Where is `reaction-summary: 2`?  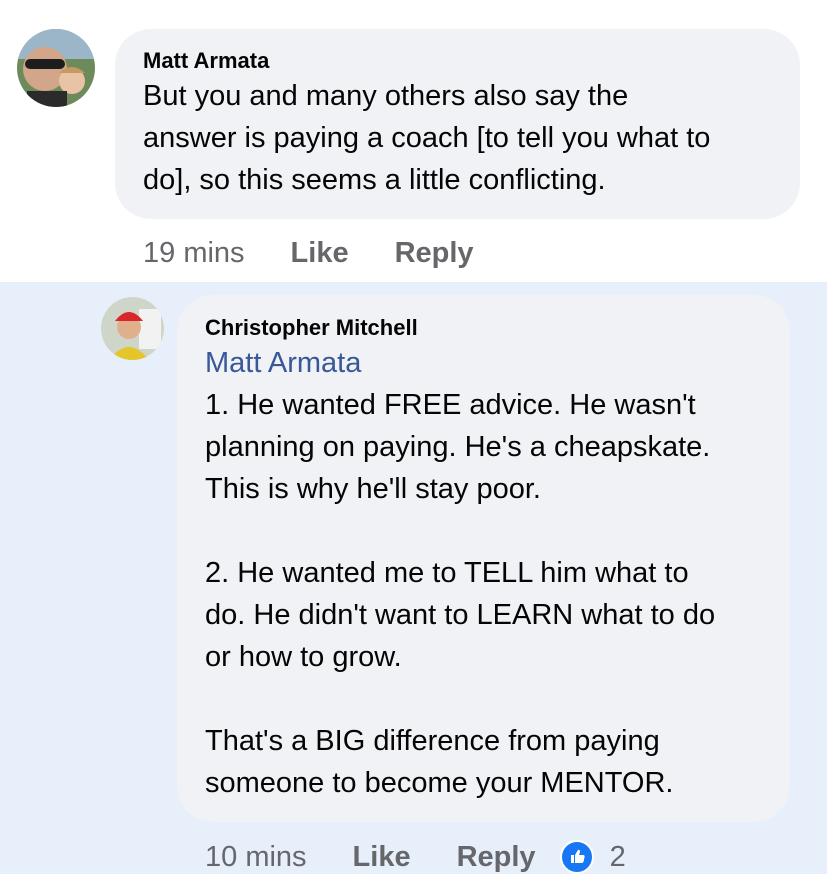 reaction-summary: 2 is located at coordinates (592, 857).